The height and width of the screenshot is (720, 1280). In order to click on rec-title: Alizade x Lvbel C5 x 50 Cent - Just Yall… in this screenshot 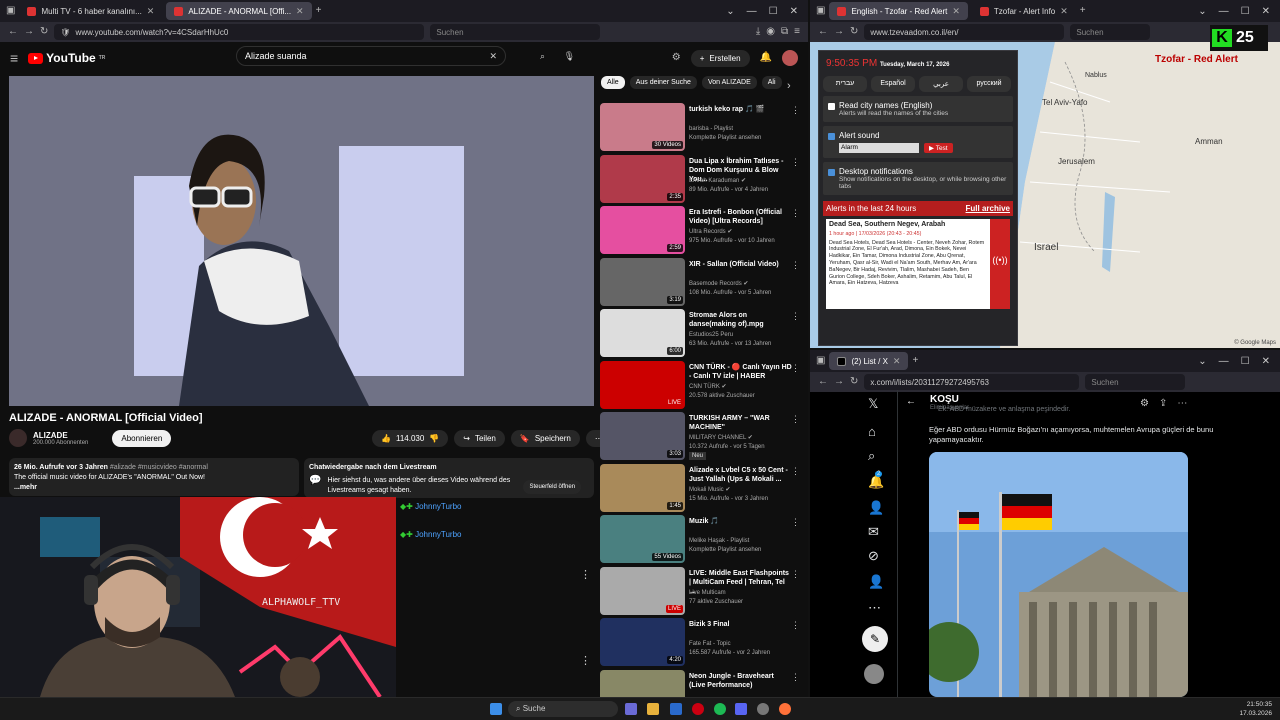, I will do `click(740, 475)`.